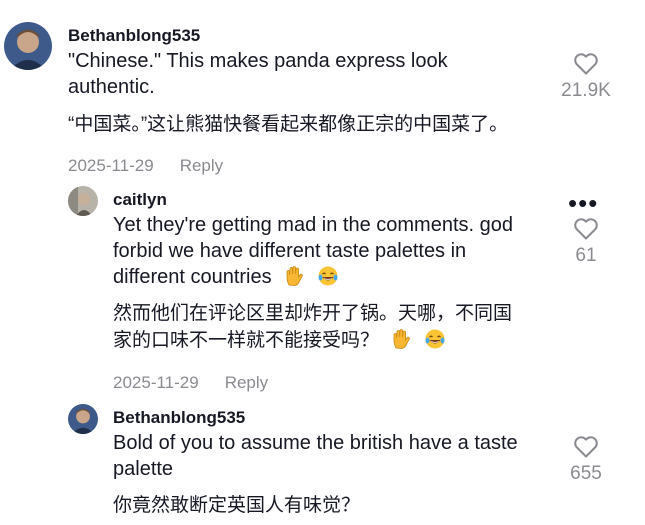 This screenshot has height=525, width=645. Describe the element at coordinates (192, 277) in the screenshot. I see `comment-text: different countries` at that location.